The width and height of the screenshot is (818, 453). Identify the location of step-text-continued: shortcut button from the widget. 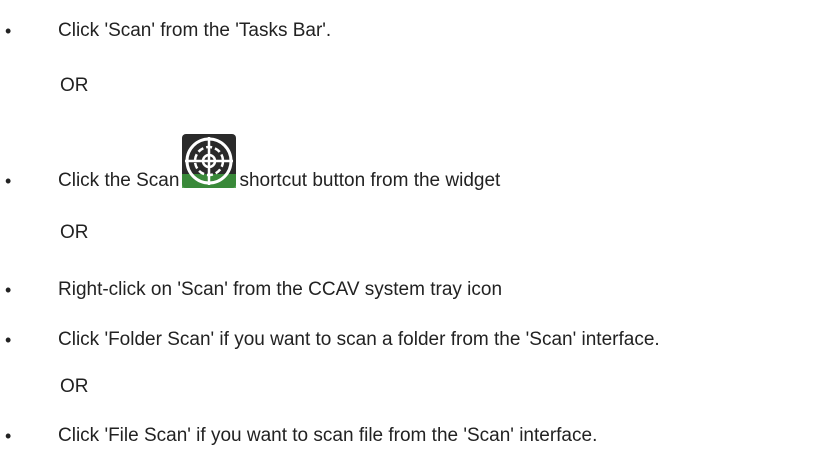
(370, 180).